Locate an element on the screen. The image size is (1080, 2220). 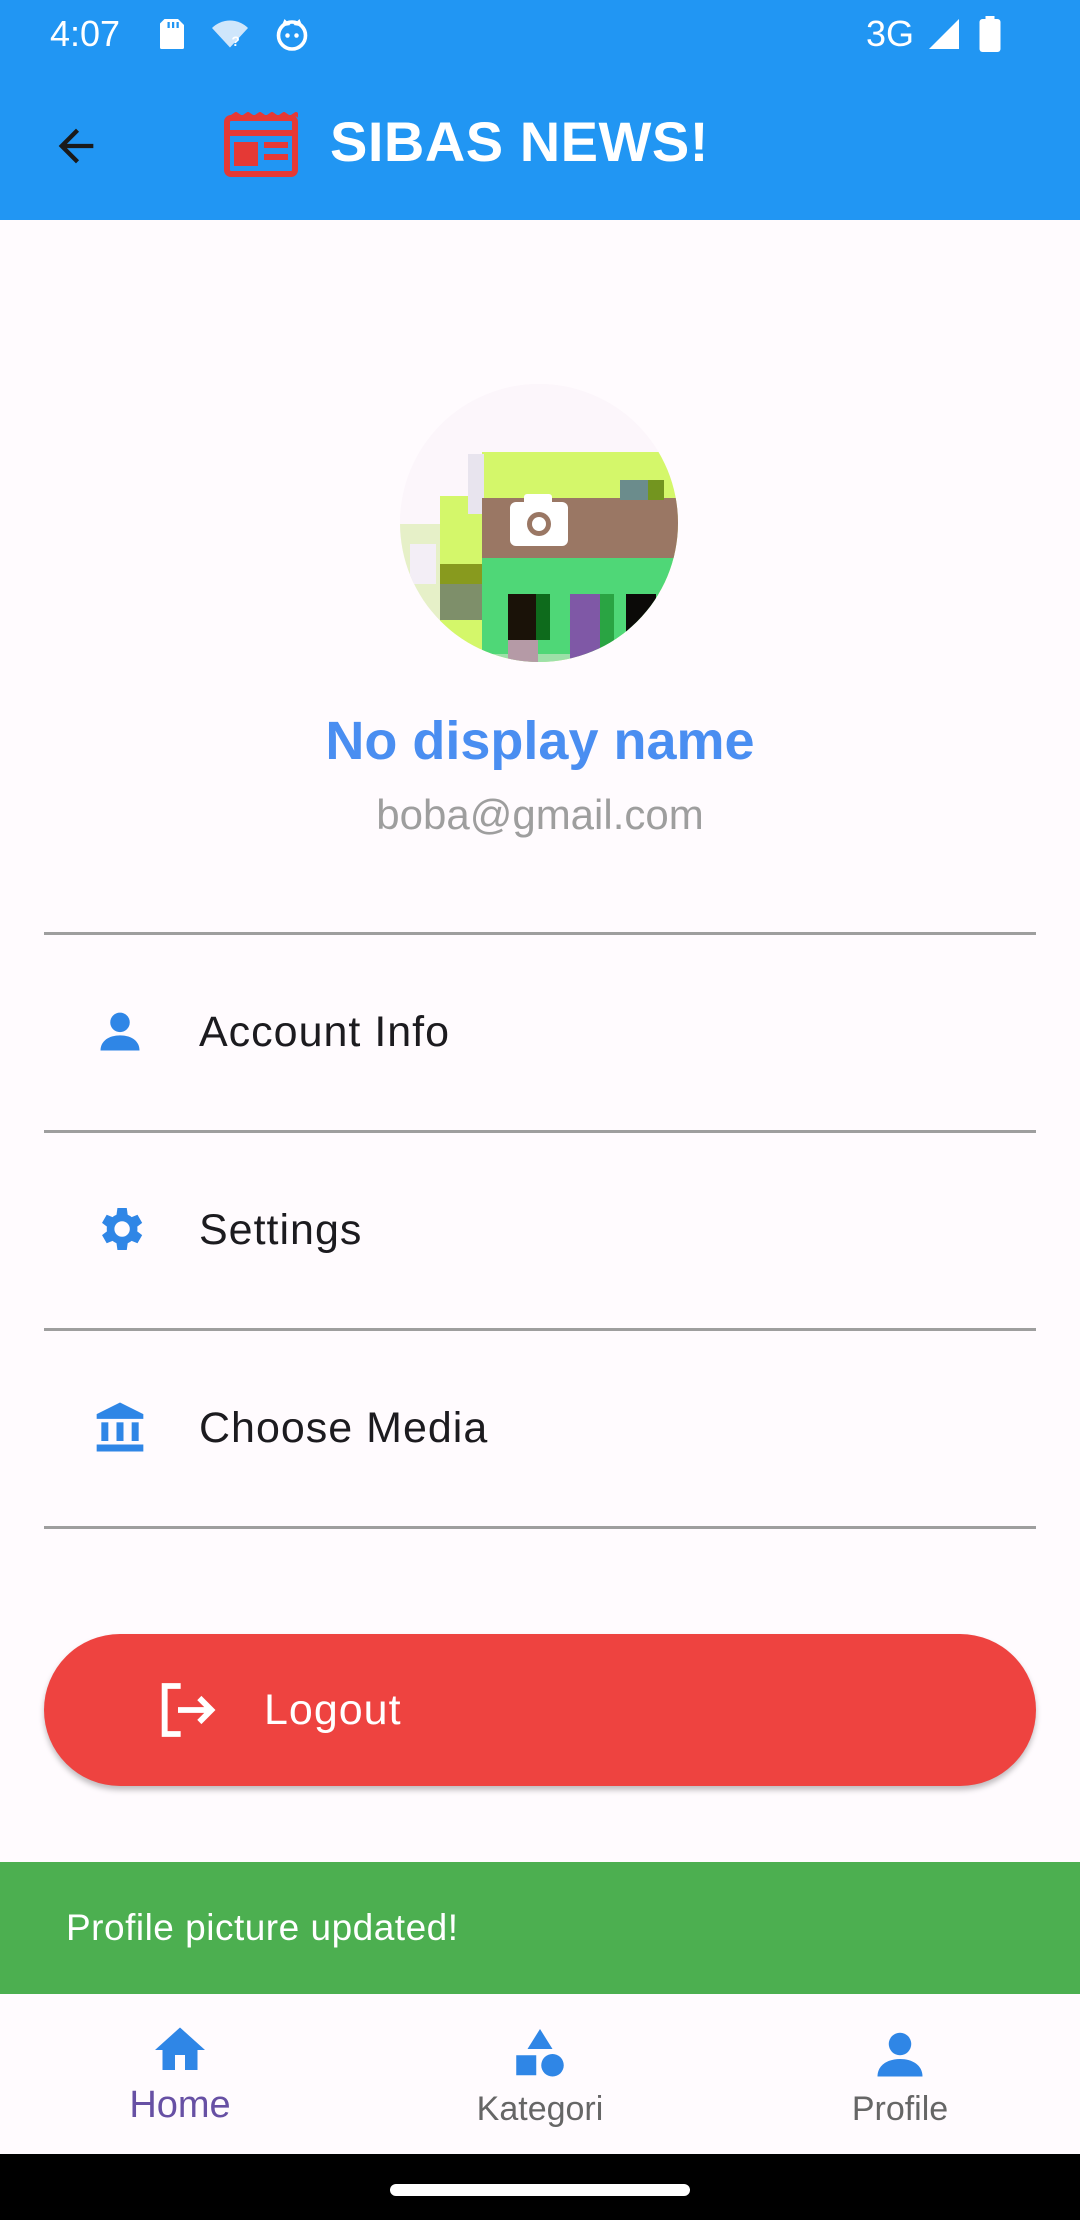
cell-signal-icon is located at coordinates (944, 34).